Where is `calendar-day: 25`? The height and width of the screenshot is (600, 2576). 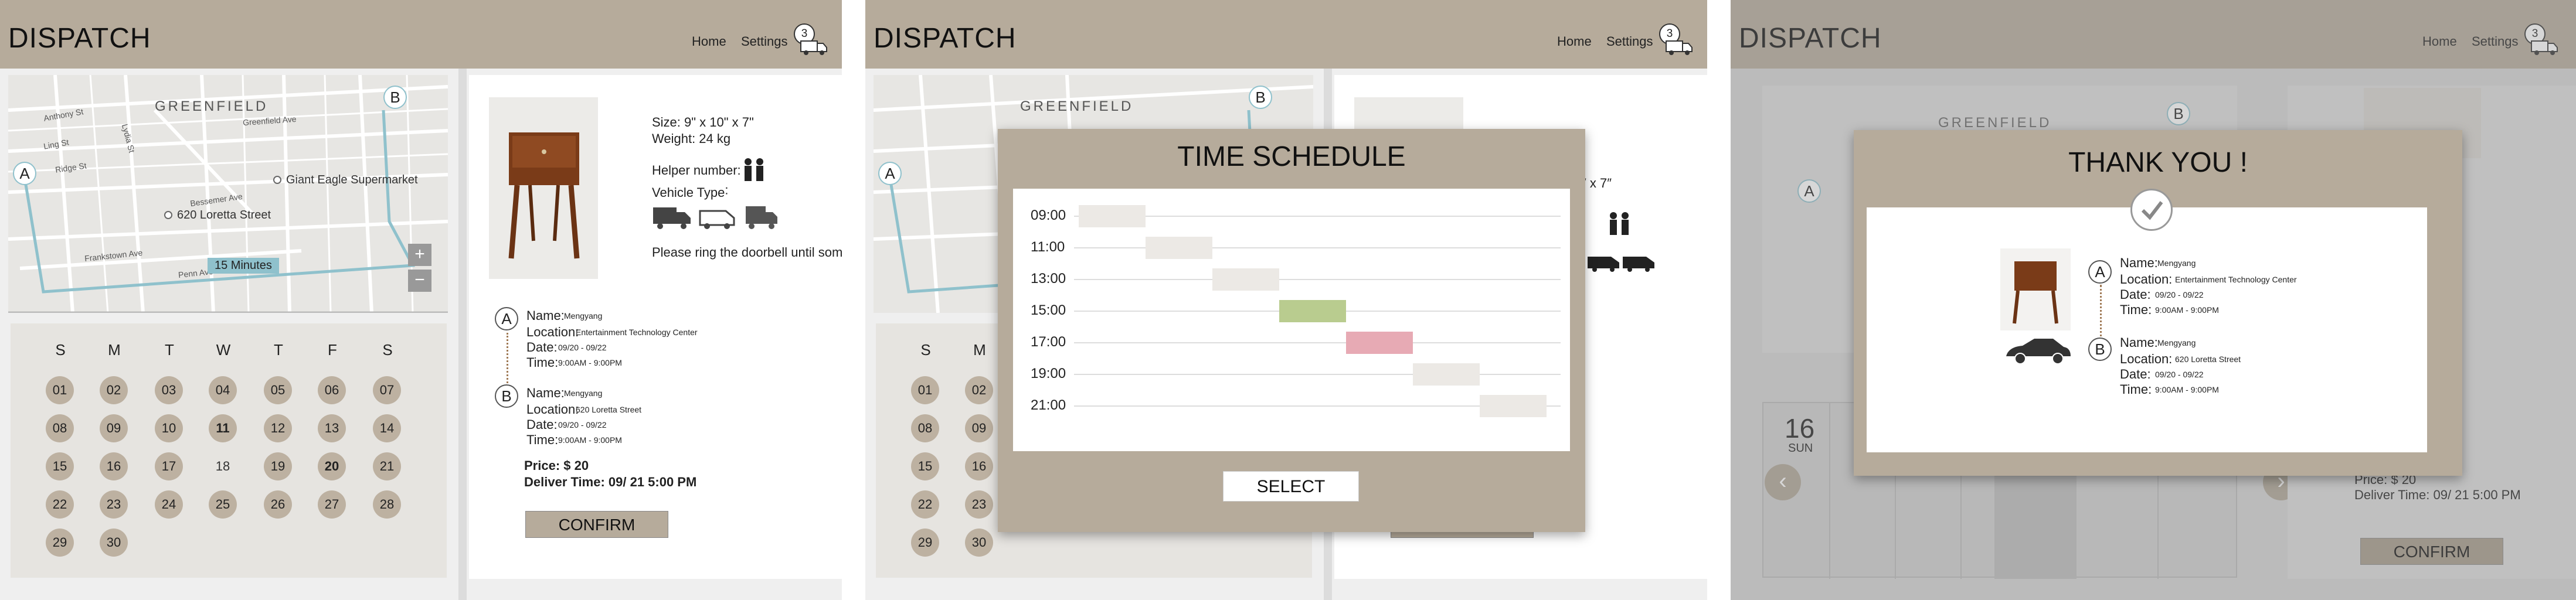 calendar-day: 25 is located at coordinates (223, 505).